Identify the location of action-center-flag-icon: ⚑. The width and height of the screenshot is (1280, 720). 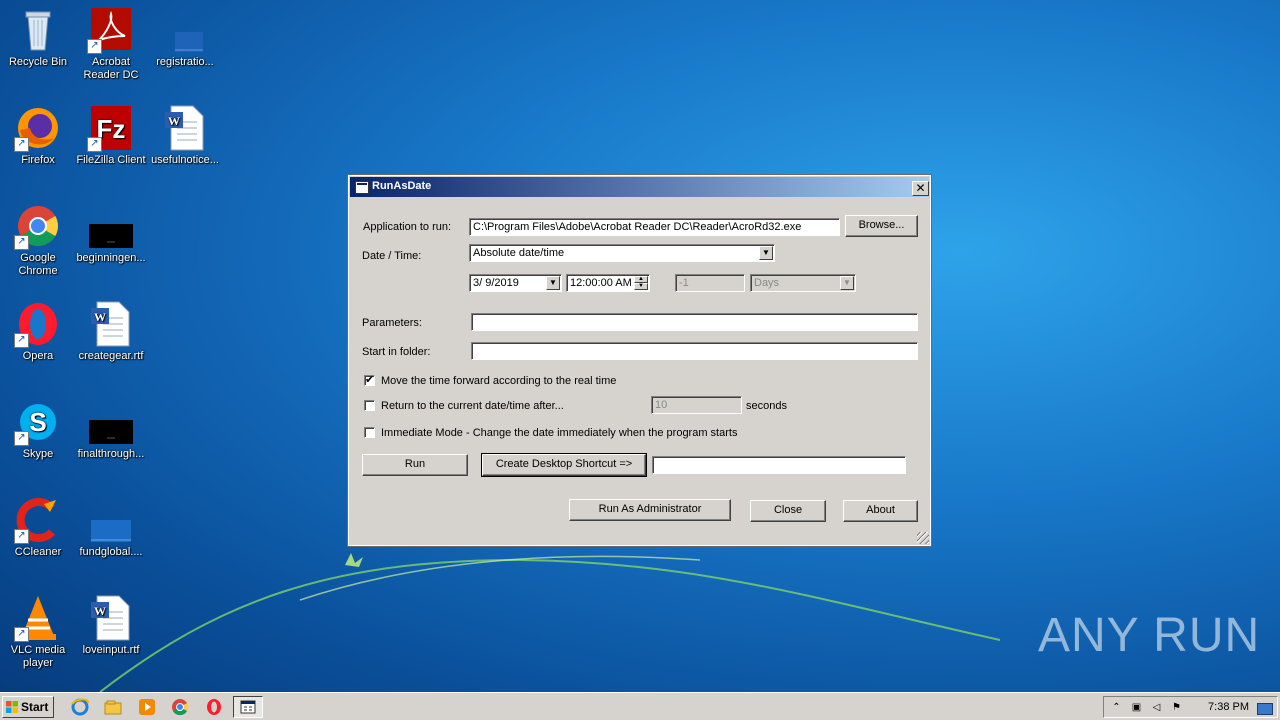
(1176, 707).